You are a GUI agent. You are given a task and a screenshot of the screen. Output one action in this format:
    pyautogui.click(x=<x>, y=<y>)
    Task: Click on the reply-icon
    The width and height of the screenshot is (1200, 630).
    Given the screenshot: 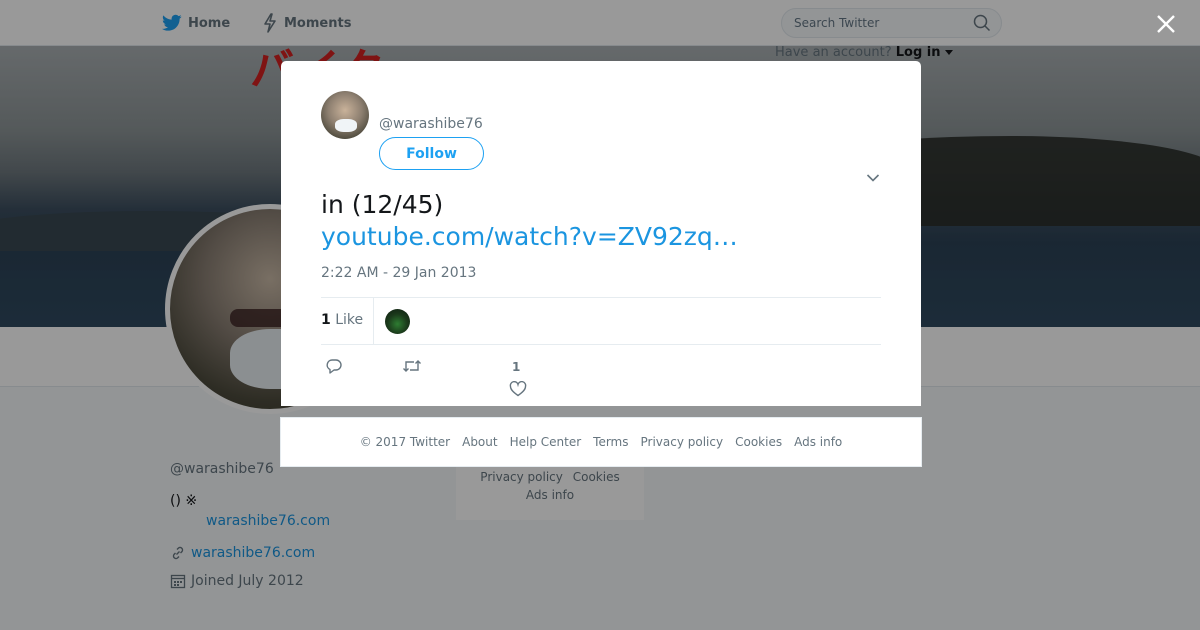 What is the action you would take?
    pyautogui.click(x=334, y=366)
    